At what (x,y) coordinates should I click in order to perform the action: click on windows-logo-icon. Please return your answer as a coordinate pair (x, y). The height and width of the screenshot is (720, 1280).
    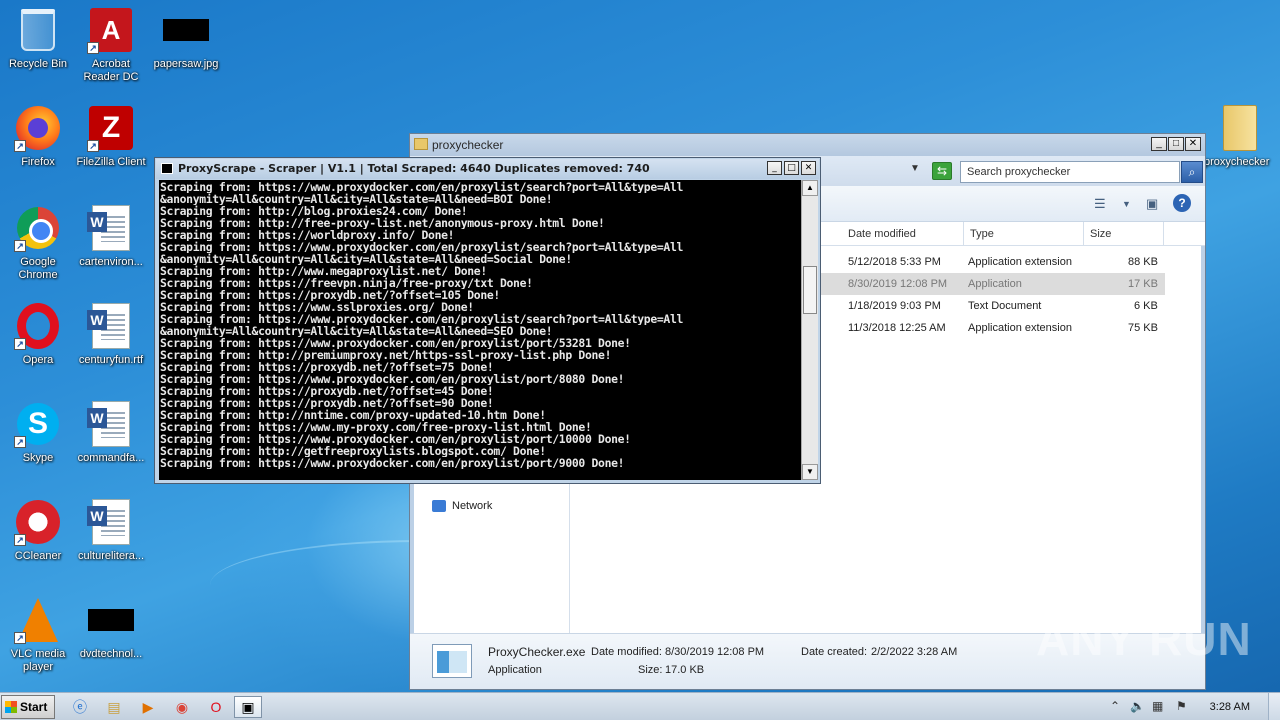
    Looking at the image, I should click on (11, 707).